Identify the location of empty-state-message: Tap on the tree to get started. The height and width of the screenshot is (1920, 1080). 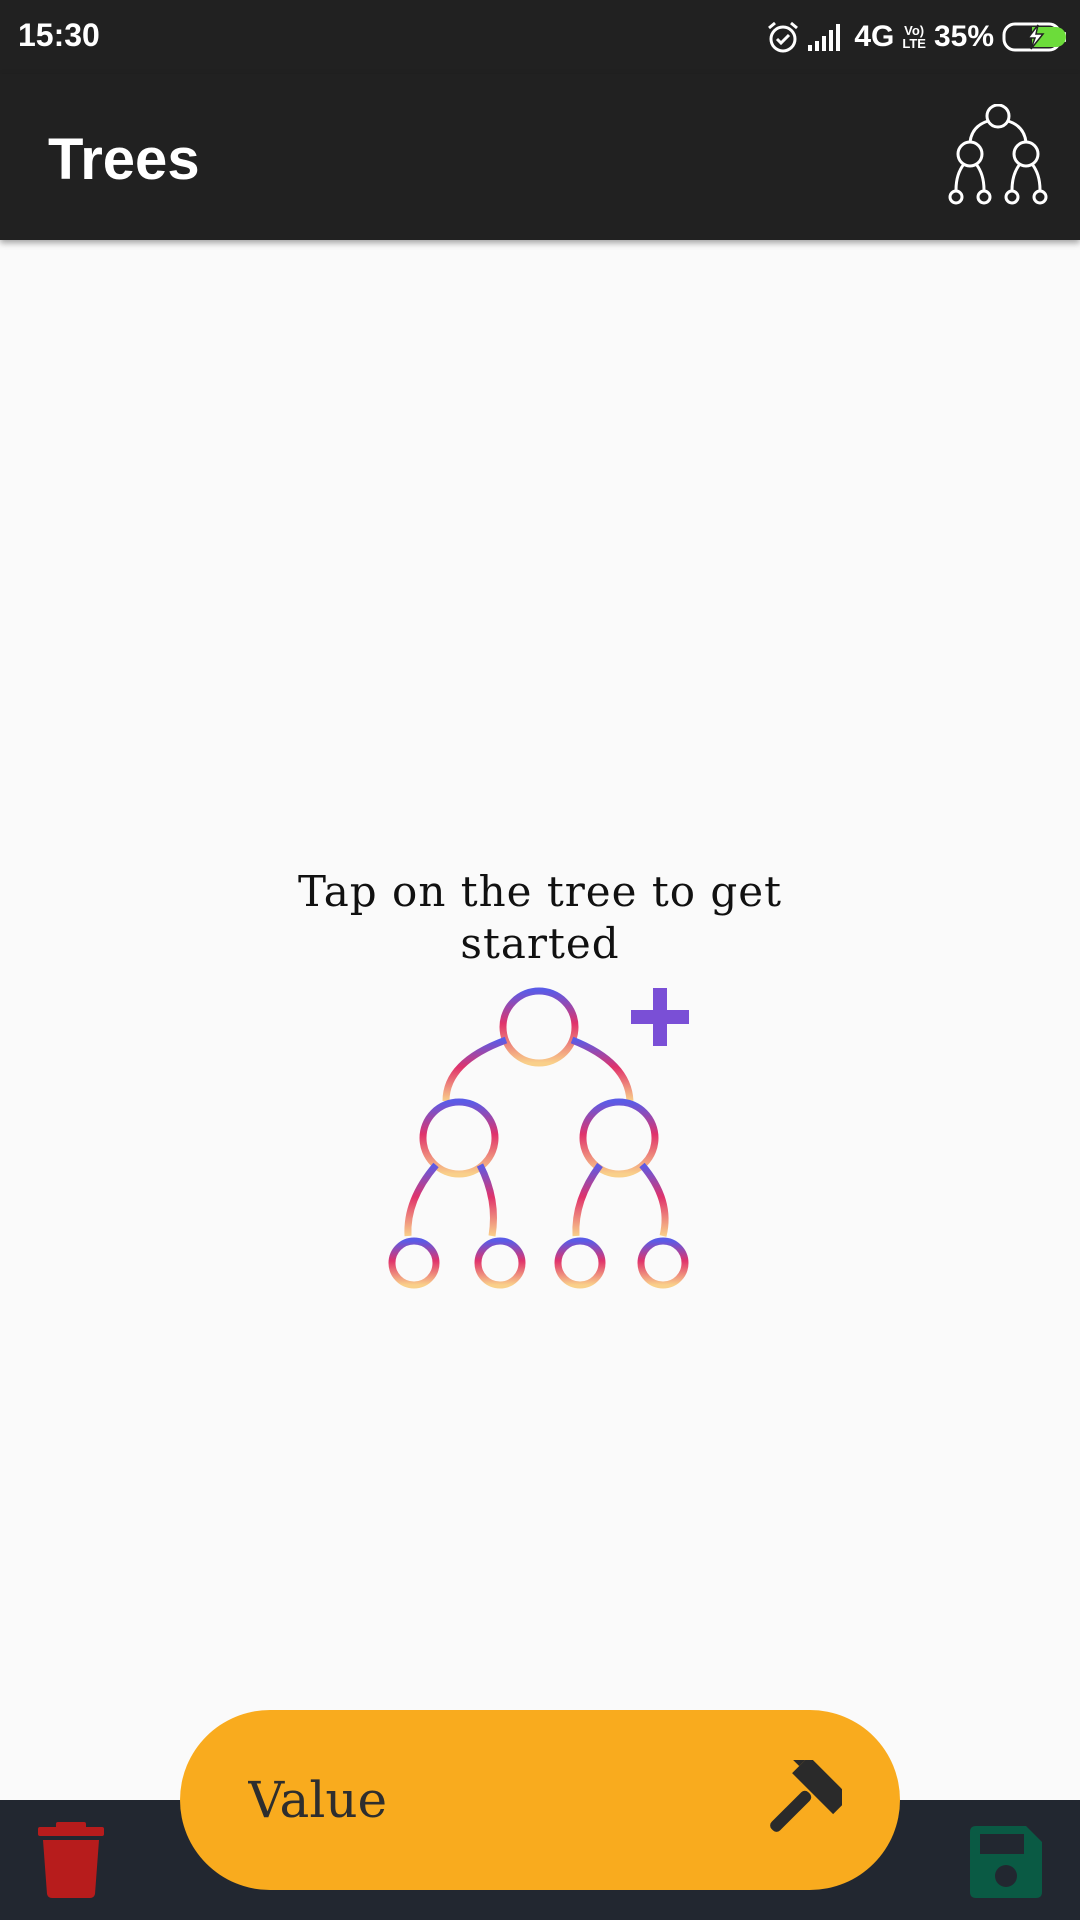
(540, 917).